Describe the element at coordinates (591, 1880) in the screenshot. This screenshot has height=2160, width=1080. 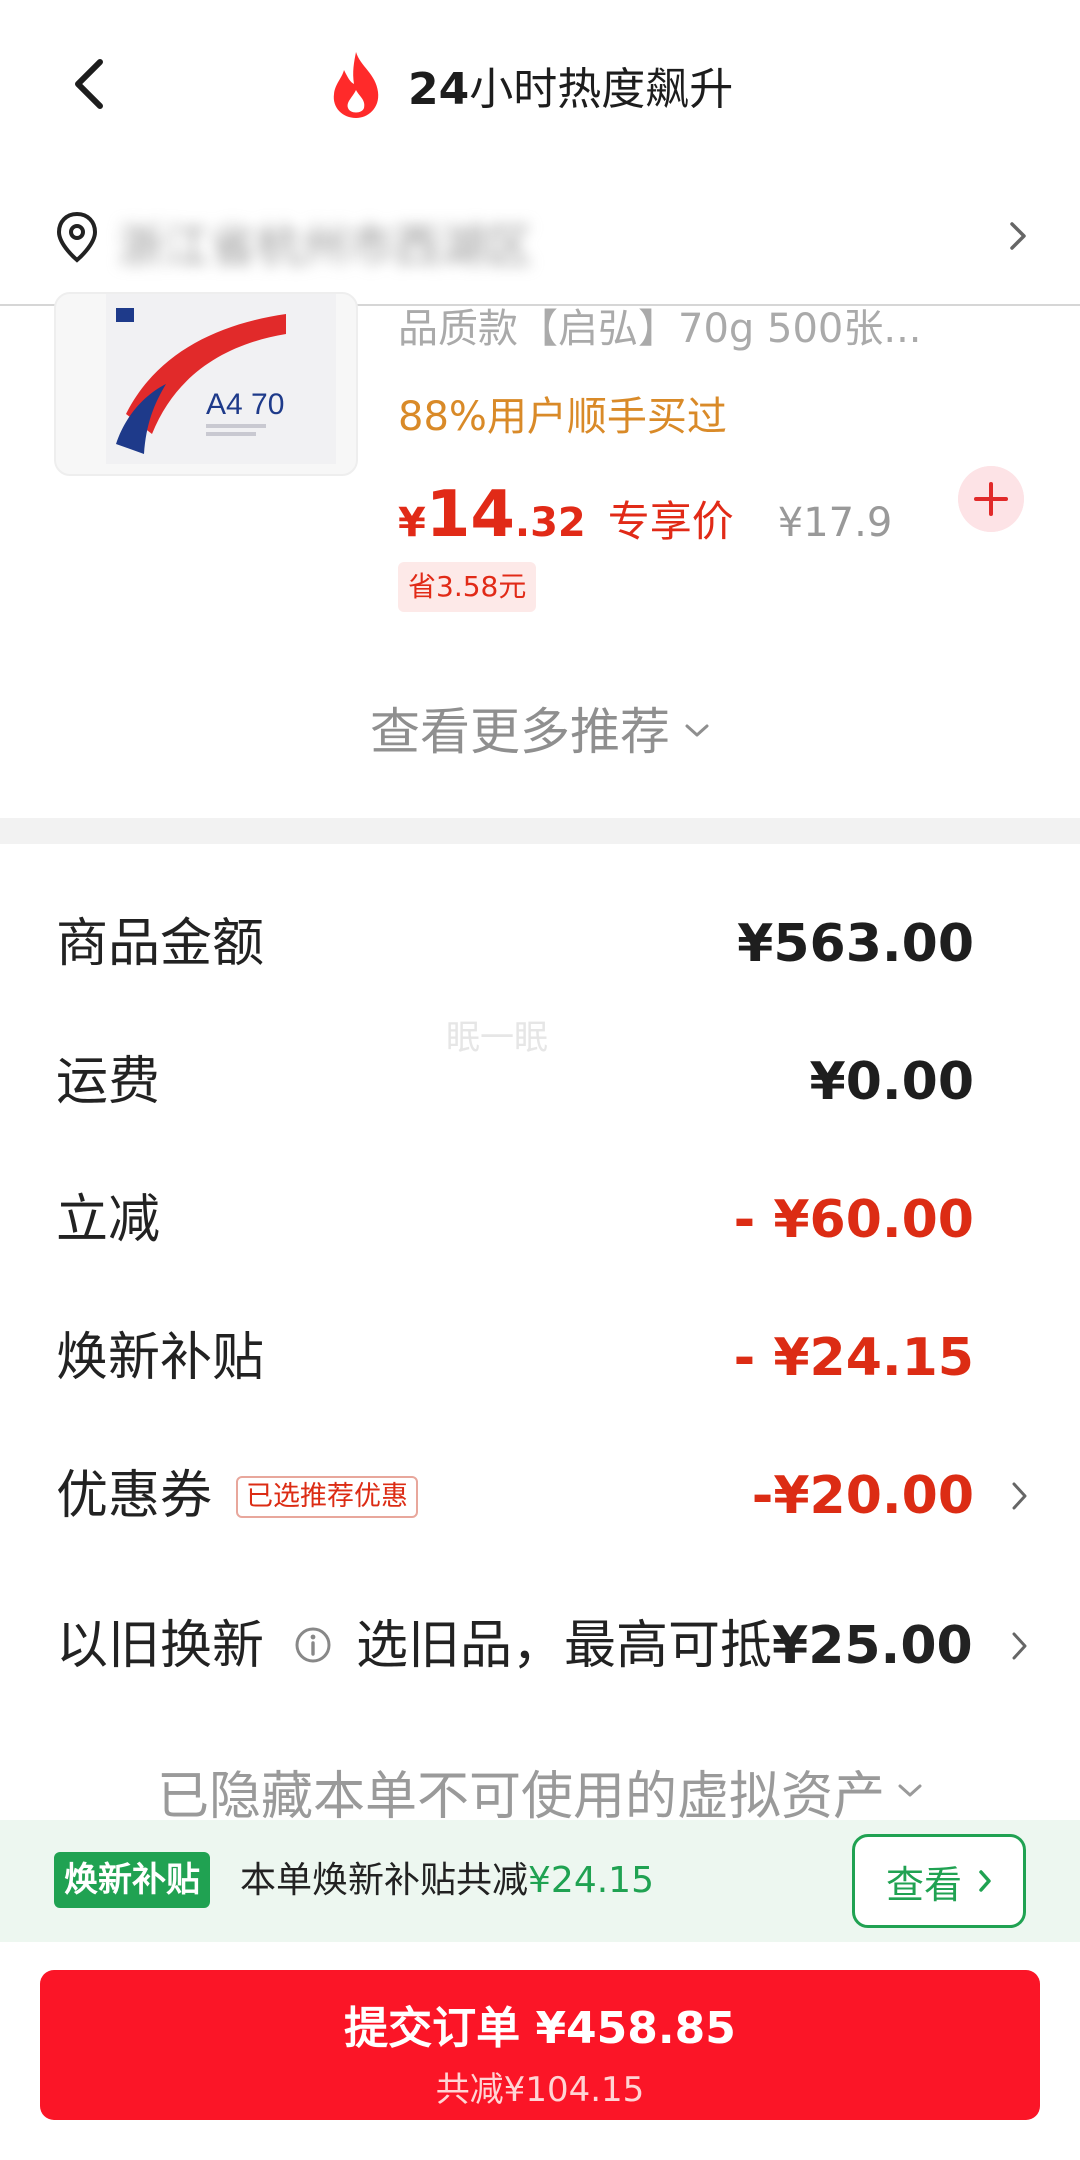
I see `subsidy-amount: ¥24.15` at that location.